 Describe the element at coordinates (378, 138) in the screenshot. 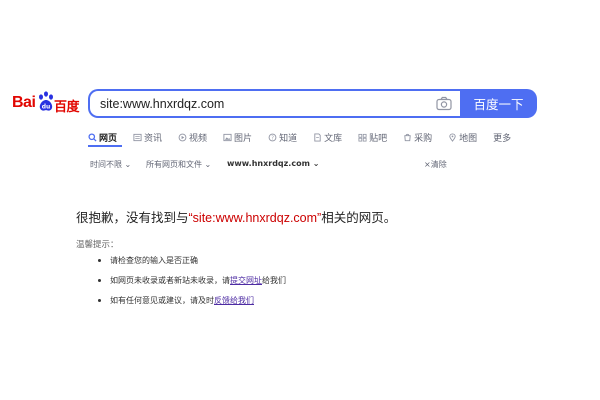

I see `tab-label: 贴吧` at that location.